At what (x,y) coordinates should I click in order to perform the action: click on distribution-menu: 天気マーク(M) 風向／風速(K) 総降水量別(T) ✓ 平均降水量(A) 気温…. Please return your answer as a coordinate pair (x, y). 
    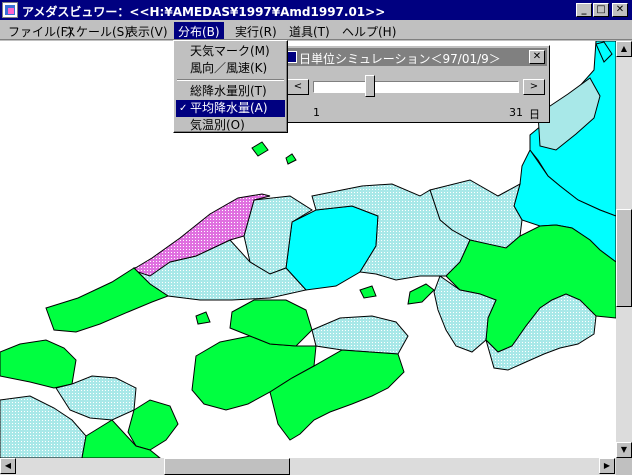
    Looking at the image, I should click on (230, 86).